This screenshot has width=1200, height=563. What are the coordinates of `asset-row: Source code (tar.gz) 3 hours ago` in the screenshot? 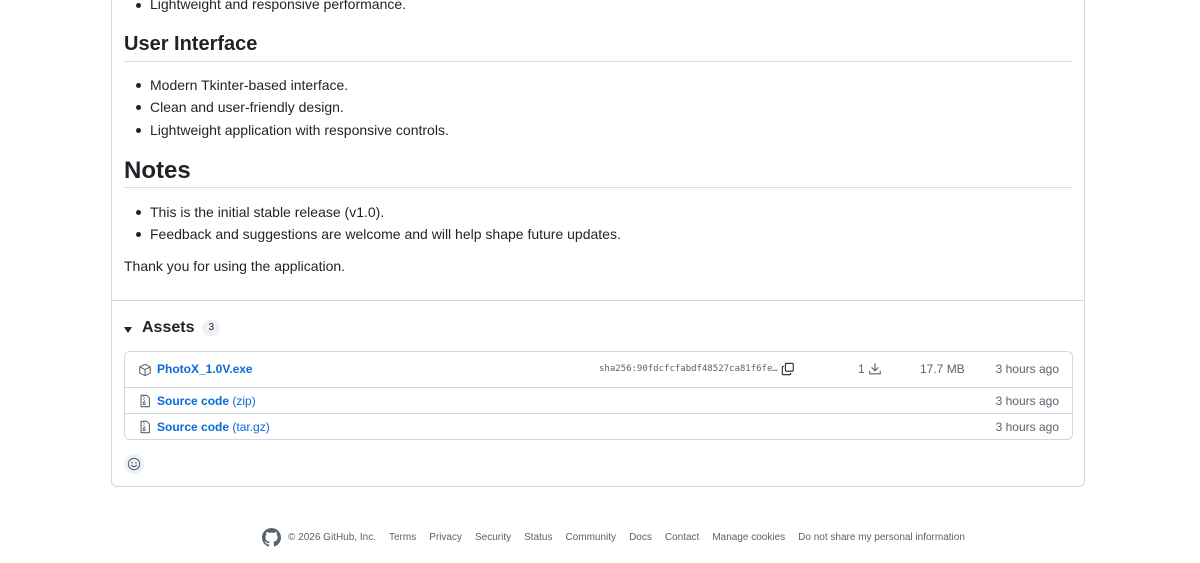 It's located at (598, 426).